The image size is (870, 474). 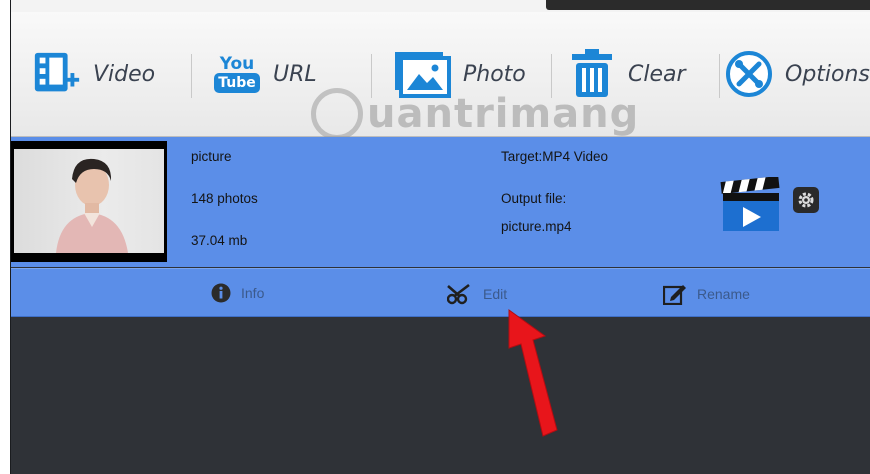 I want to click on youtube-icon-bottom-text: Tube, so click(x=237, y=83).